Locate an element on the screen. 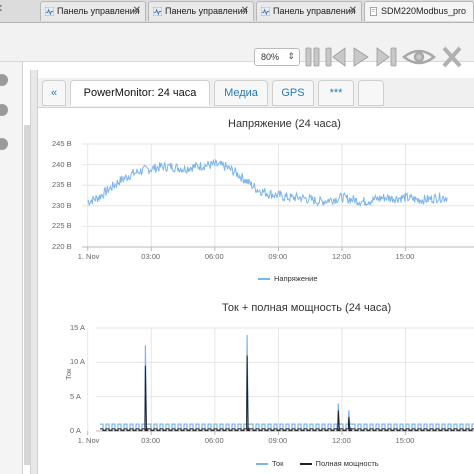  browser-tab-3: Панель управления ✕ is located at coordinates (309, 11).